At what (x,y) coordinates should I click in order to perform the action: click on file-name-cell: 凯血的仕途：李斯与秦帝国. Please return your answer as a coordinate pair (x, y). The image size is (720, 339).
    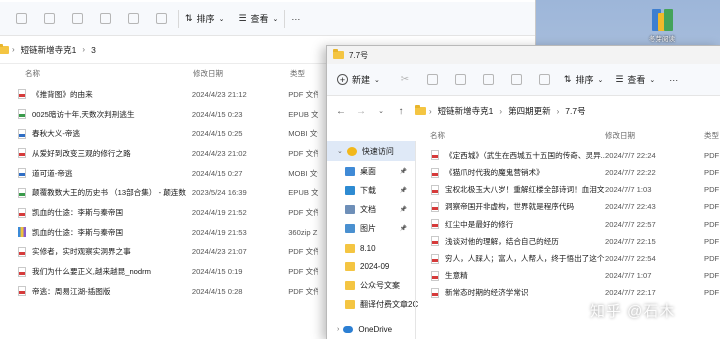
    Looking at the image, I should click on (105, 212).